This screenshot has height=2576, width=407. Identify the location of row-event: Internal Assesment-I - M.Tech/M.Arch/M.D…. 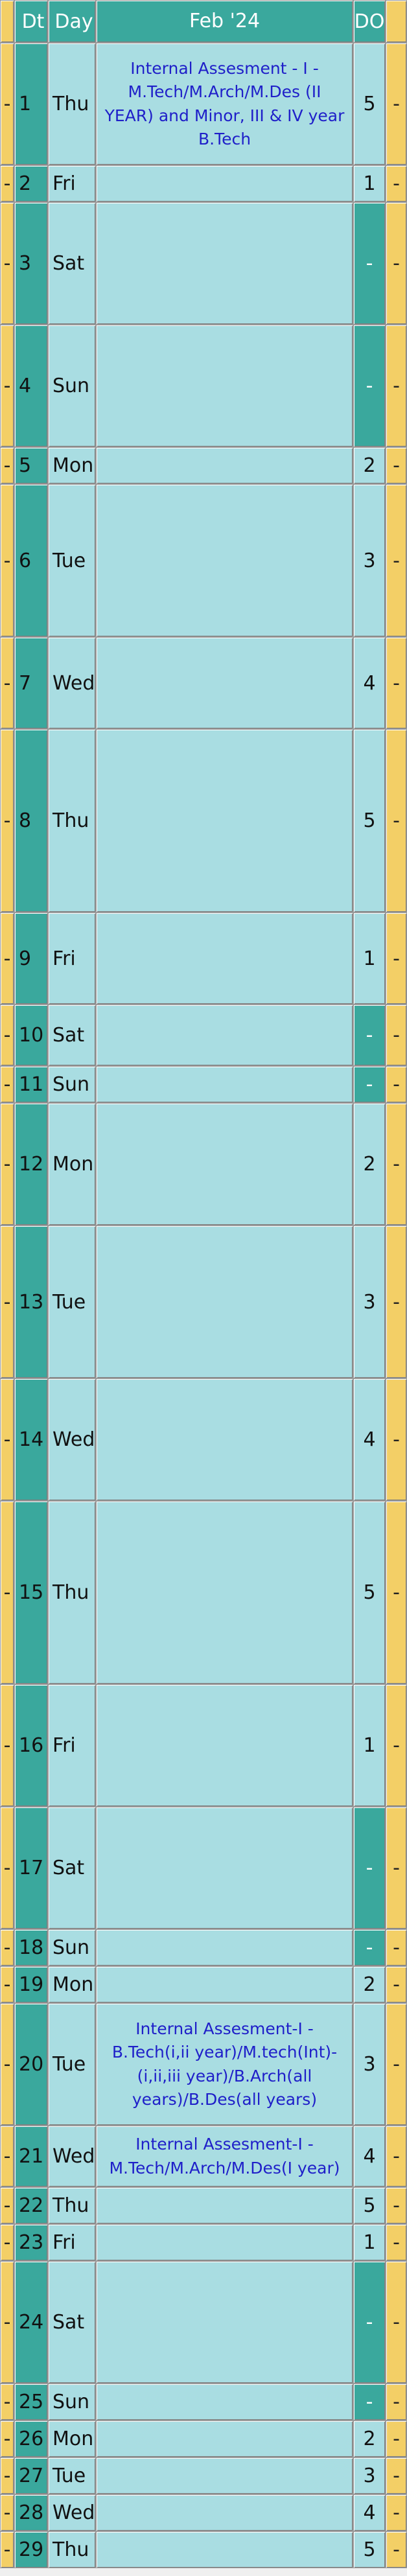
(225, 2157).